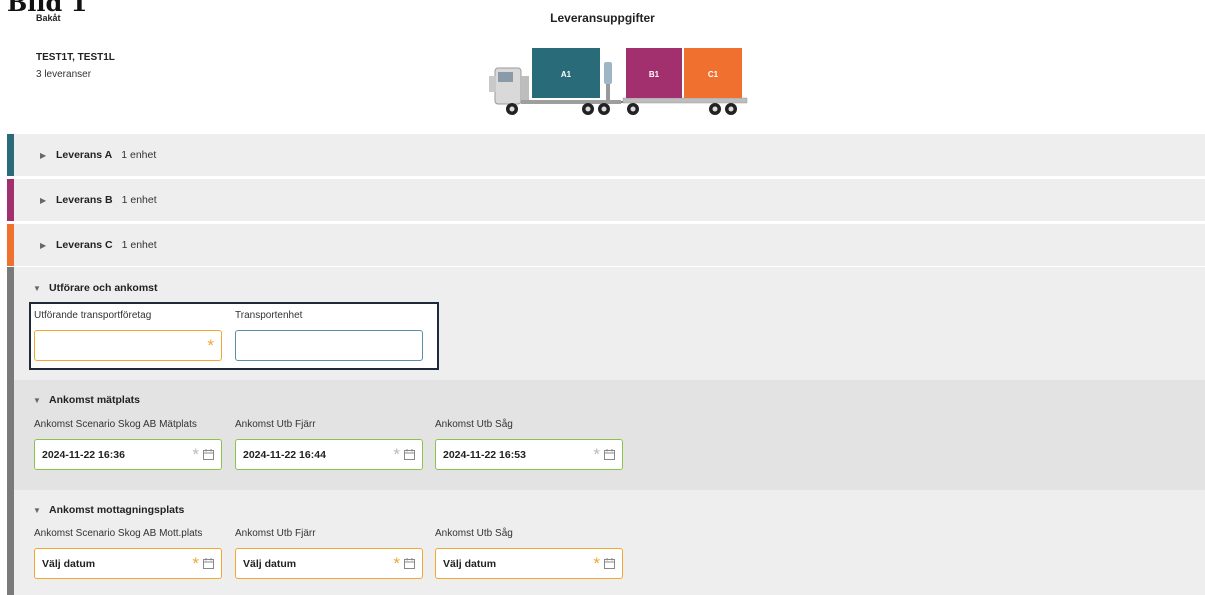  I want to click on measure-arrival-1-field: 2024-11-22 16:36 *, so click(128, 454).